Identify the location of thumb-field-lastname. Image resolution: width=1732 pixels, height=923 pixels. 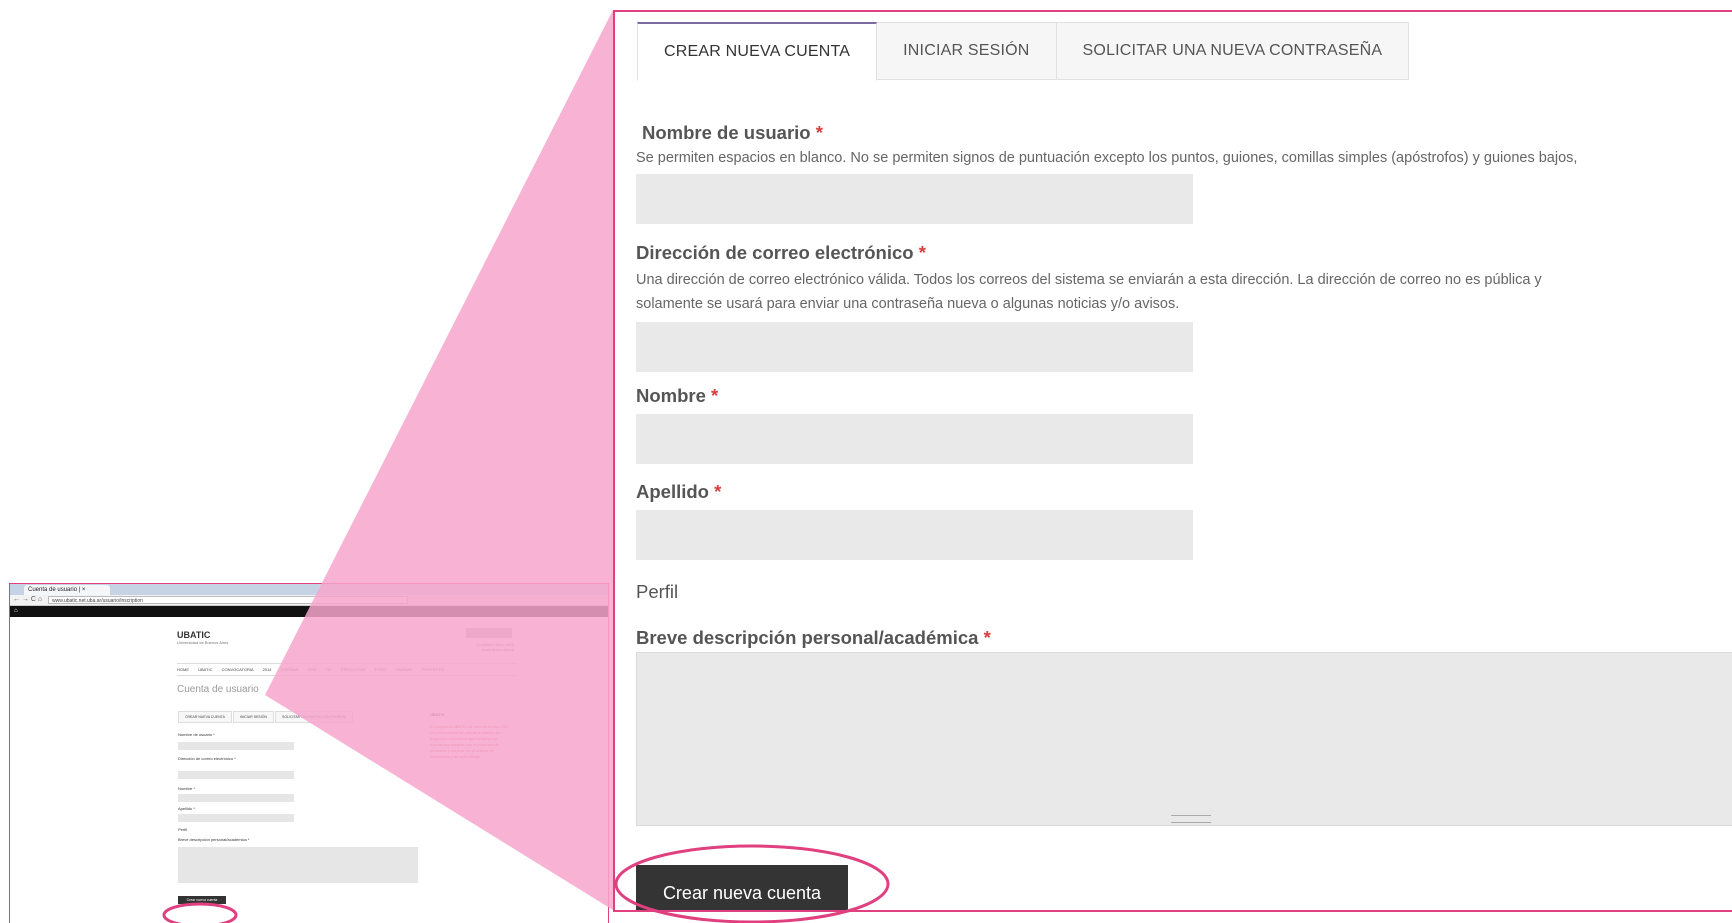
(236, 818).